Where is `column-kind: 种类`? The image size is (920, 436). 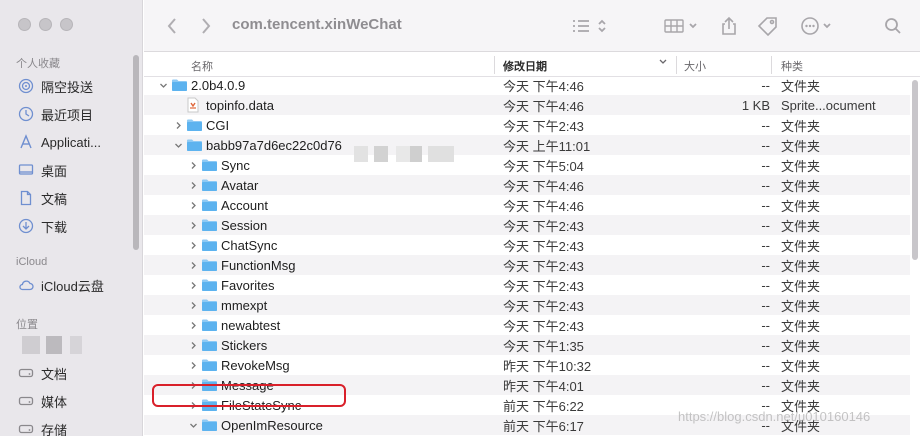 column-kind: 种类 is located at coordinates (792, 66).